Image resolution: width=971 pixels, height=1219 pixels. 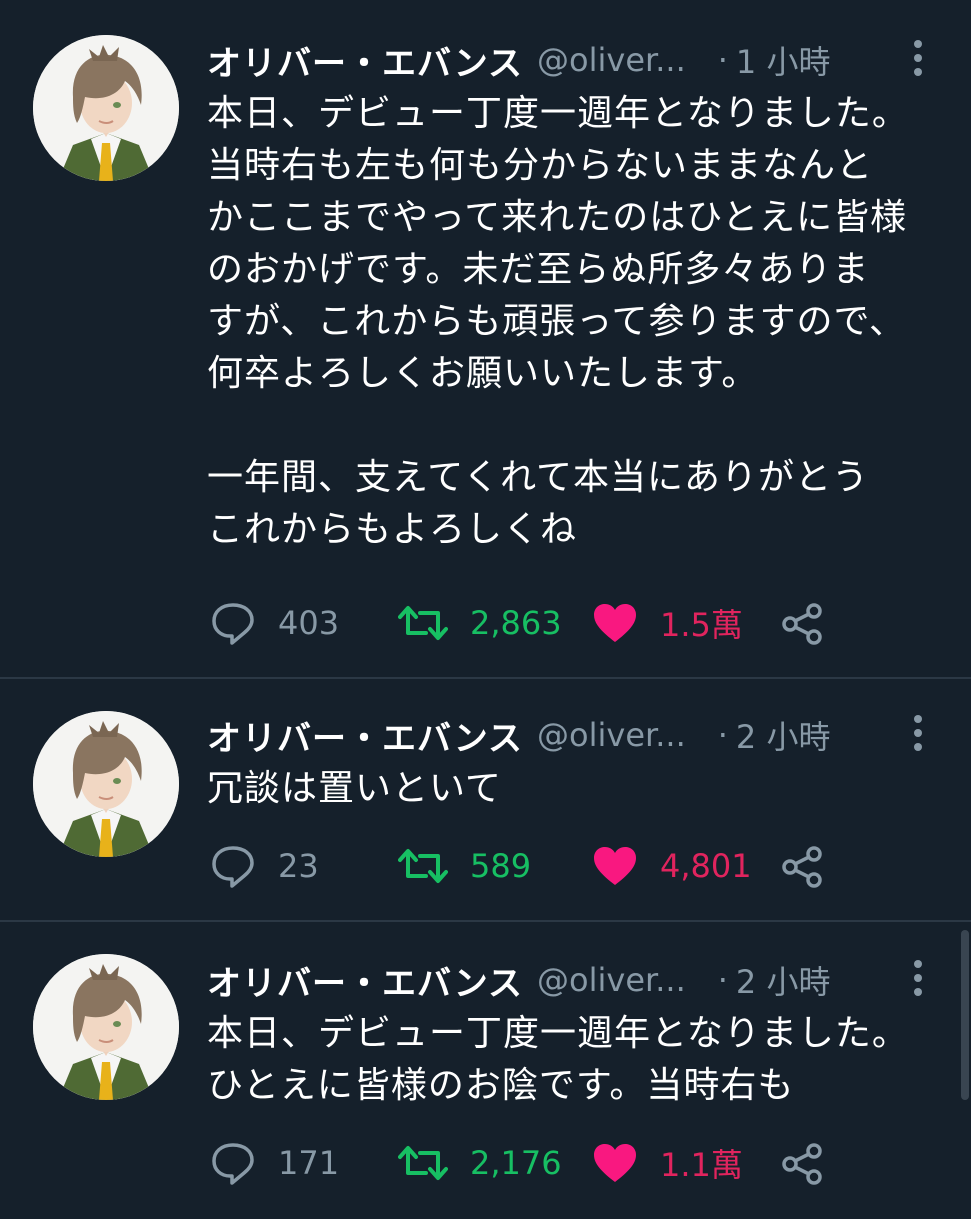 I want to click on like-button: 1.1萬, so click(x=667, y=1163).